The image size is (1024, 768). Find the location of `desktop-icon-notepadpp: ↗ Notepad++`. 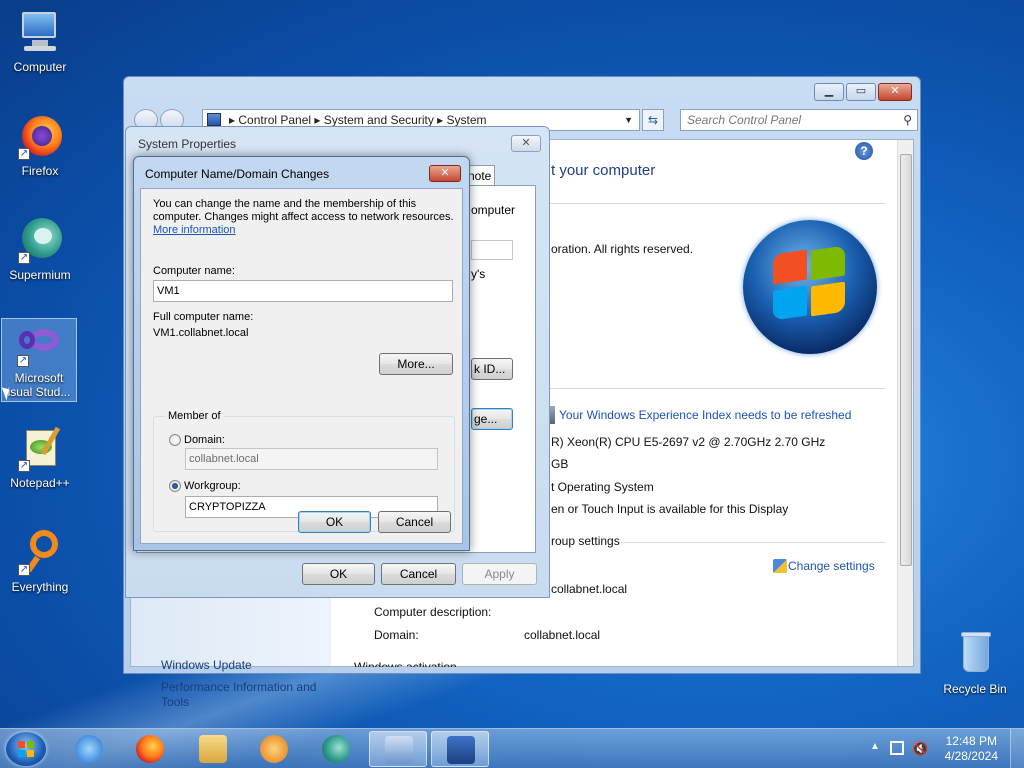

desktop-icon-notepadpp: ↗ Notepad++ is located at coordinates (40, 457).